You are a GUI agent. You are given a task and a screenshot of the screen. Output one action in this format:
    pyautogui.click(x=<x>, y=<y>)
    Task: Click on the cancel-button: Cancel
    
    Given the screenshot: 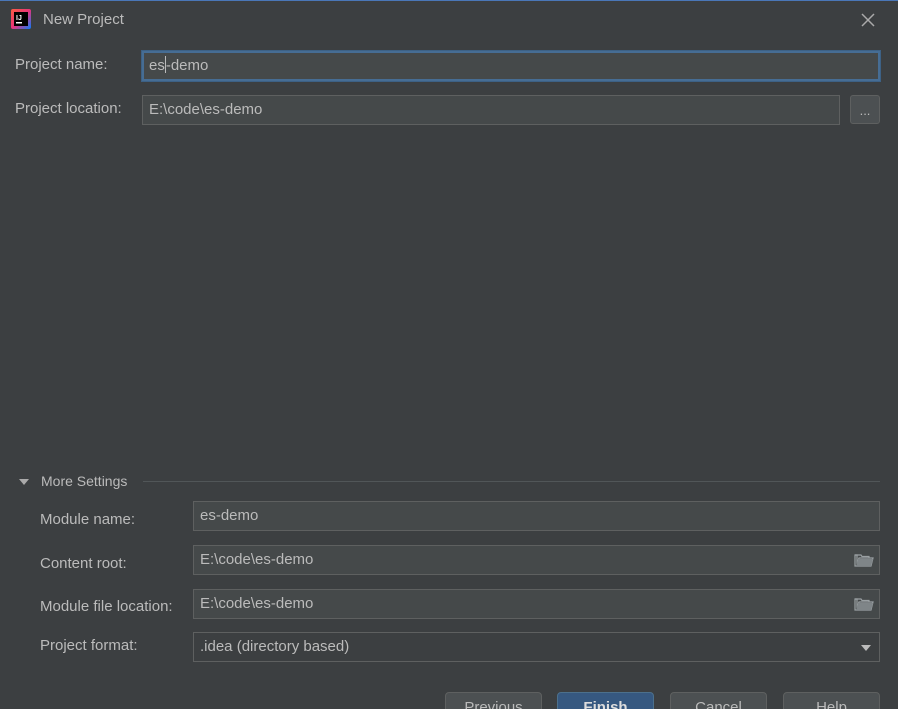 What is the action you would take?
    pyautogui.click(x=718, y=700)
    